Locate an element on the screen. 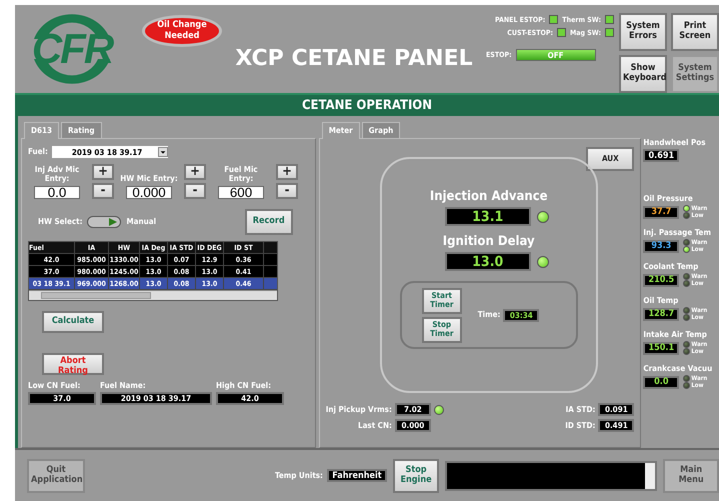 The height and width of the screenshot is (501, 719). oil-change-alert: Oil Change Needed is located at coordinates (182, 31).